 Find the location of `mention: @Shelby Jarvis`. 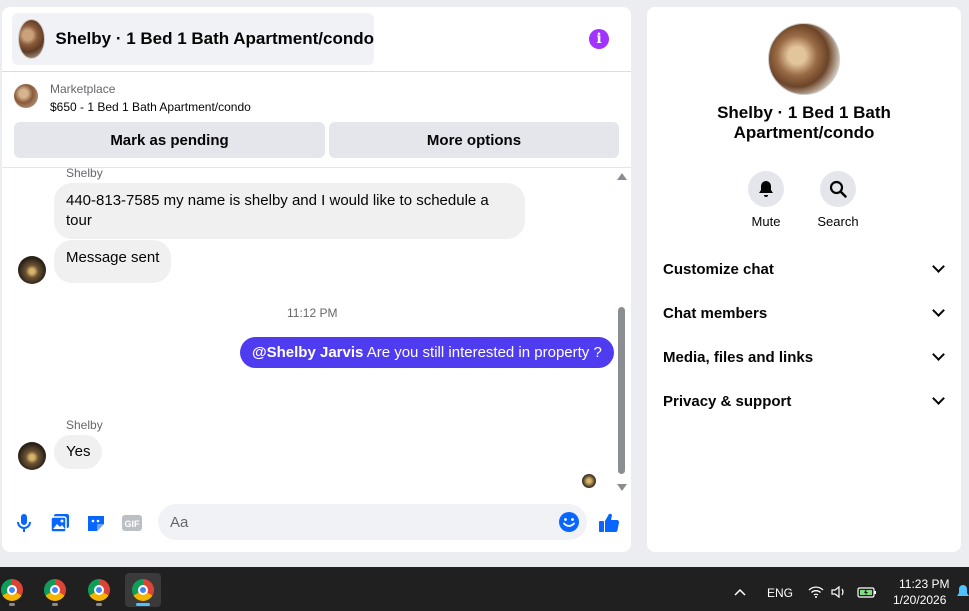

mention: @Shelby Jarvis is located at coordinates (307, 352).